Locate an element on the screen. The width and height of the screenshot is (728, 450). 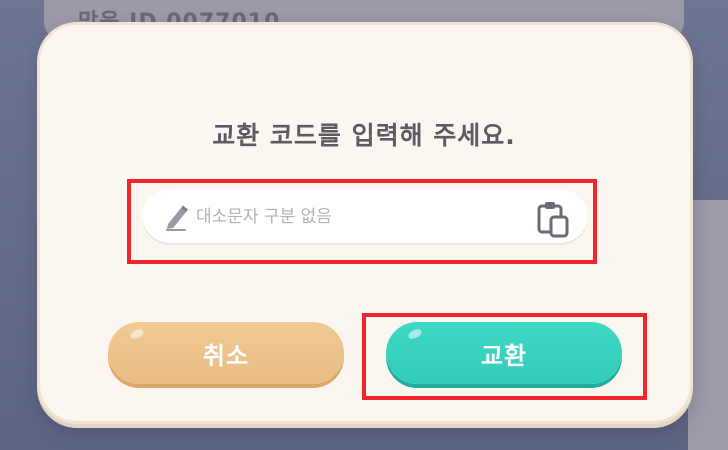
button-shine is located at coordinates (137, 334).